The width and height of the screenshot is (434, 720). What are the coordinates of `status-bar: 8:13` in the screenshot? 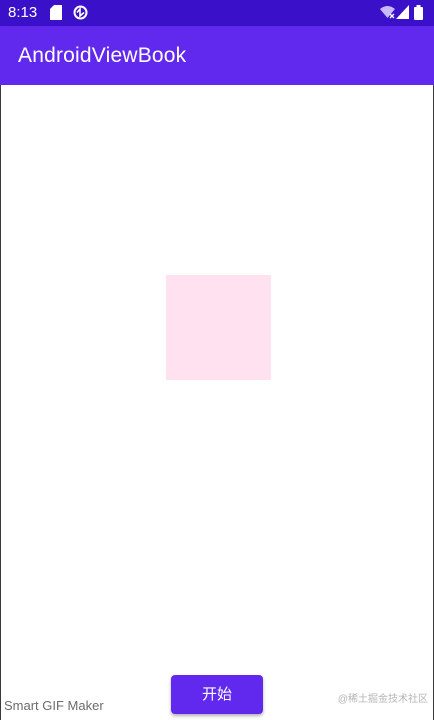 It's located at (217, 13).